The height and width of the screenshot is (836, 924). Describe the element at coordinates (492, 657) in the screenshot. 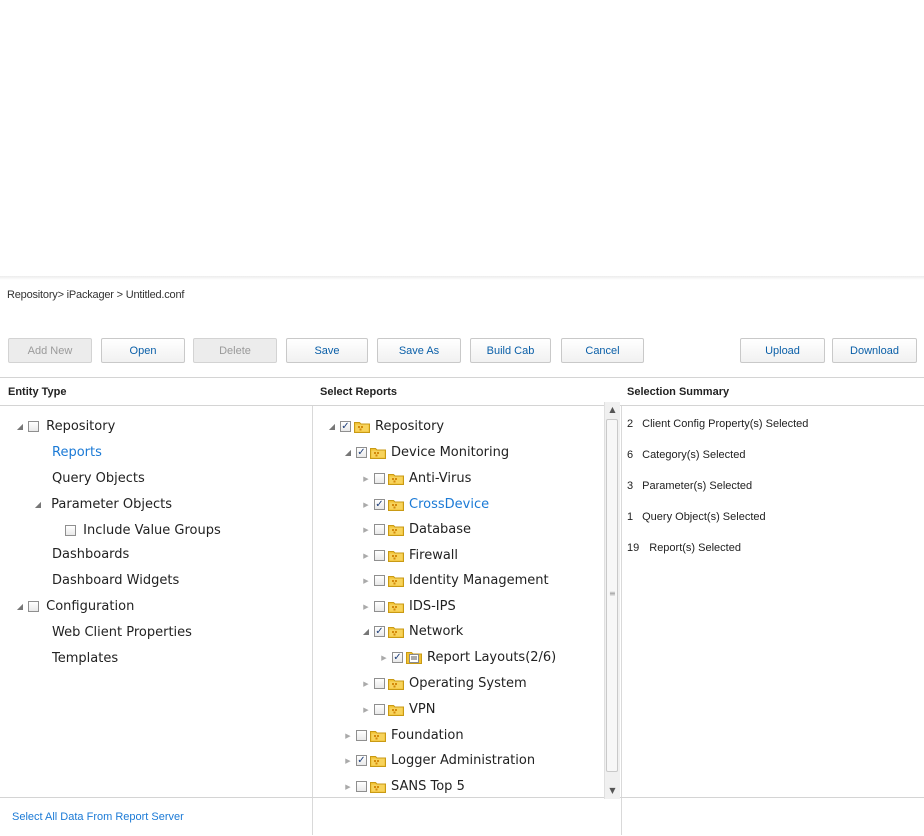

I see `report-tree-label: Report Layouts(2/6)` at that location.